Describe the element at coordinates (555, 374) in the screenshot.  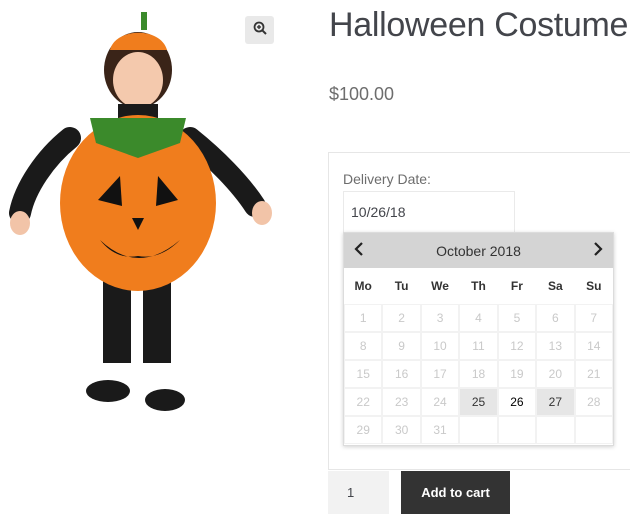
I see `calendar-day: 20` at that location.